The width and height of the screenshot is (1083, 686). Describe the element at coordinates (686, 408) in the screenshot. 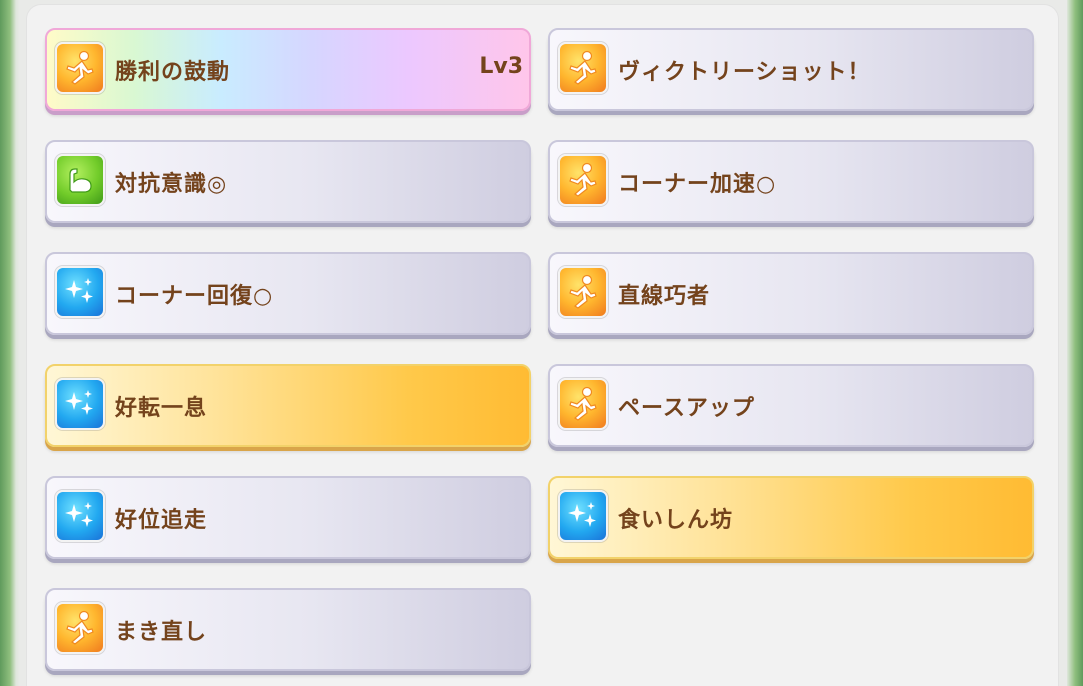

I see `skill-name: ペースアップ` at that location.